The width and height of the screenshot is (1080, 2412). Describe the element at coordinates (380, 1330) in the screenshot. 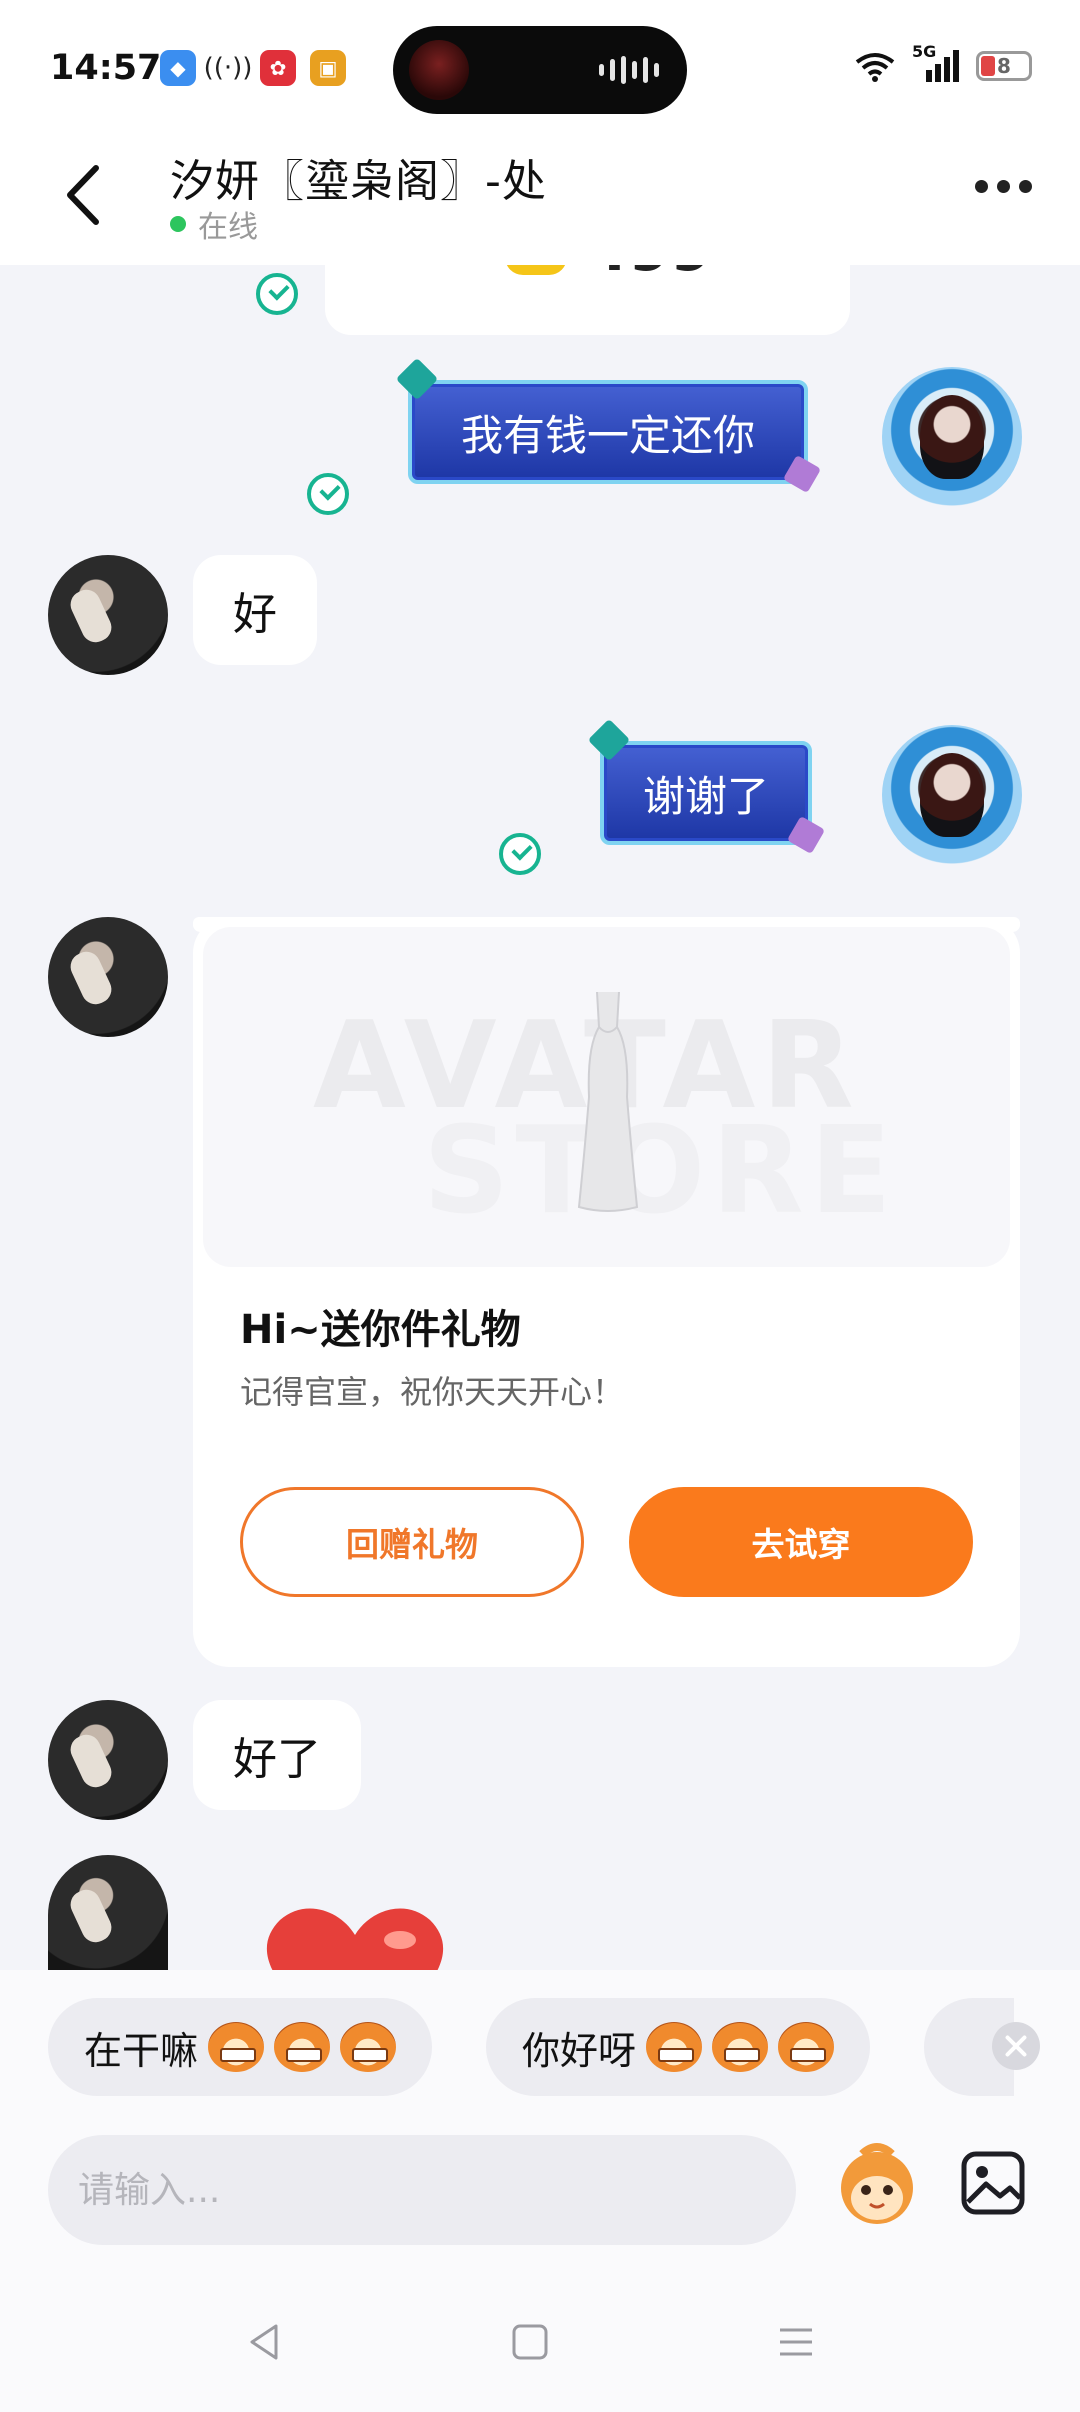

I see `gift-title: Hi~送你件礼物` at that location.